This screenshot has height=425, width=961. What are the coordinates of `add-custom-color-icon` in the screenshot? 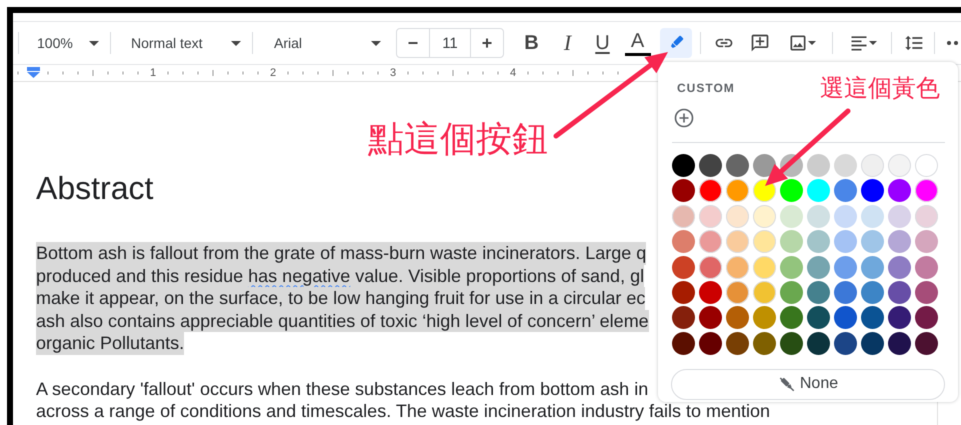 It's located at (684, 118).